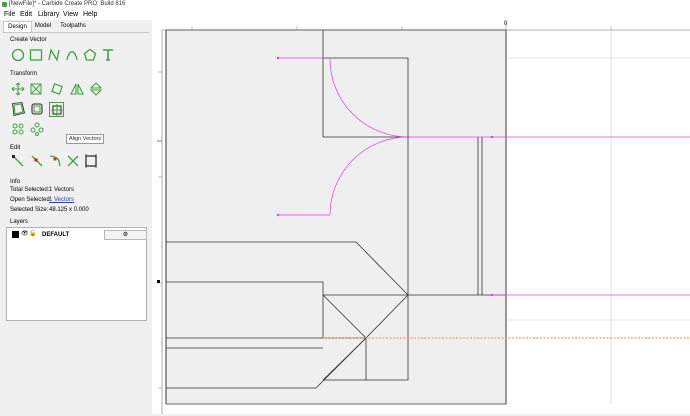  What do you see at coordinates (85, 139) in the screenshot?
I see `align-vectors-tooltip: Align Vectors` at bounding box center [85, 139].